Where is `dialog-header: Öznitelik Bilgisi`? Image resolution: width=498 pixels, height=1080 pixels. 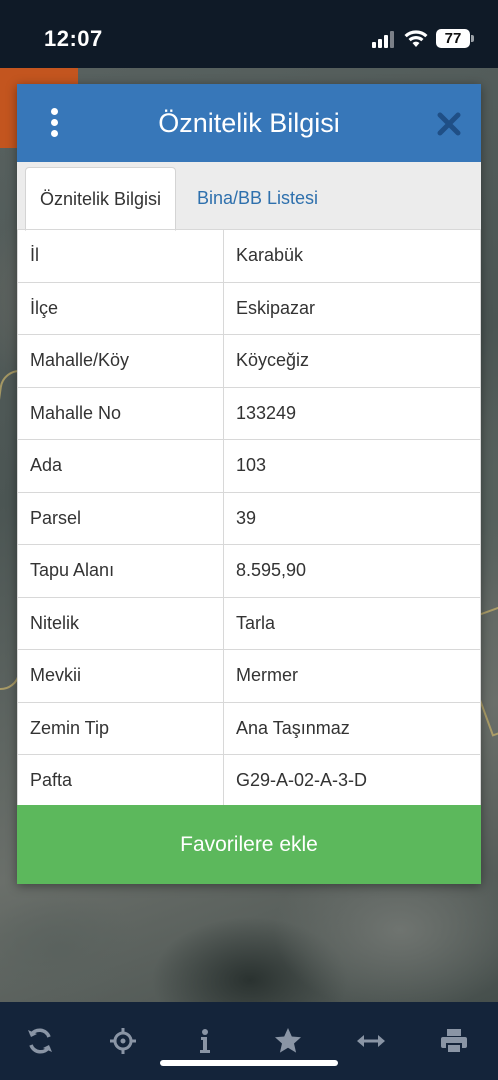 dialog-header: Öznitelik Bilgisi is located at coordinates (249, 123).